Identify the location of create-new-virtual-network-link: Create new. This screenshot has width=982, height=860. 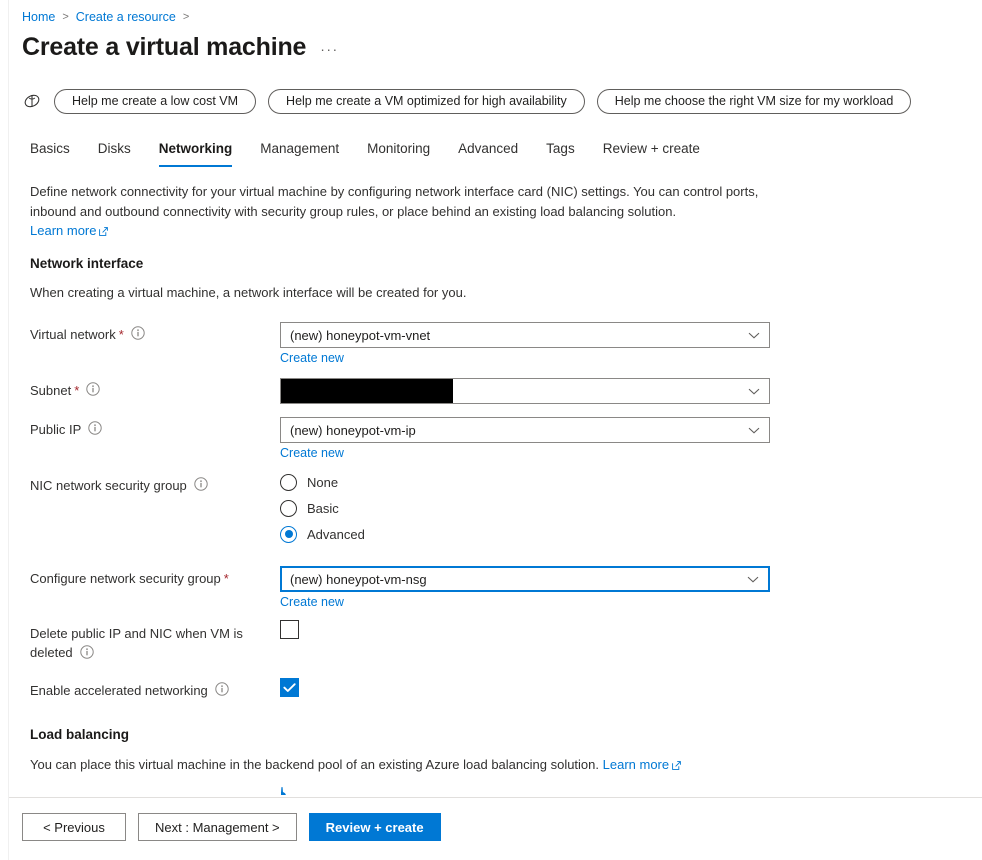
(312, 358).